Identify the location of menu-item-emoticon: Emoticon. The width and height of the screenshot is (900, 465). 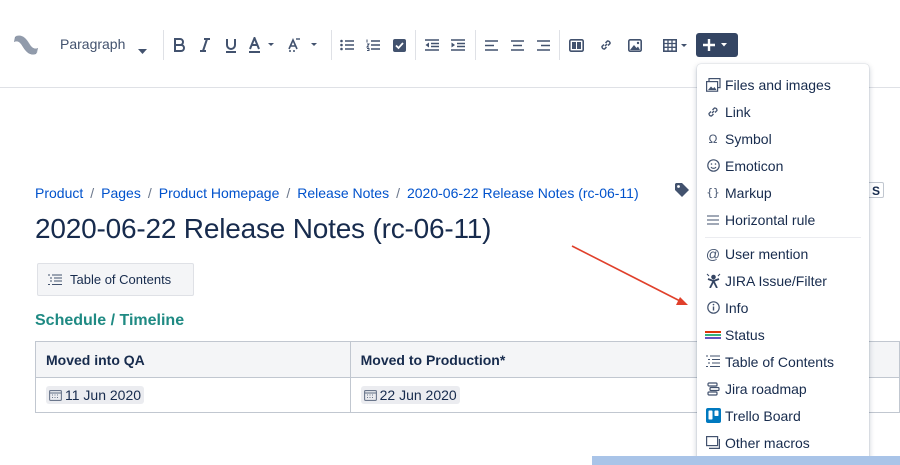
(783, 165).